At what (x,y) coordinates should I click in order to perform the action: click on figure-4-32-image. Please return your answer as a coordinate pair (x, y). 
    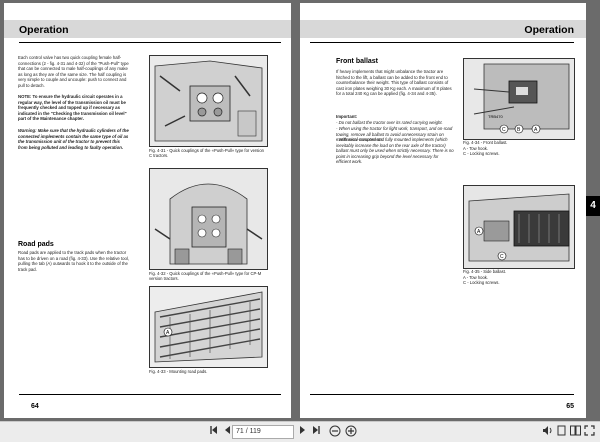
    Looking at the image, I should click on (208, 219).